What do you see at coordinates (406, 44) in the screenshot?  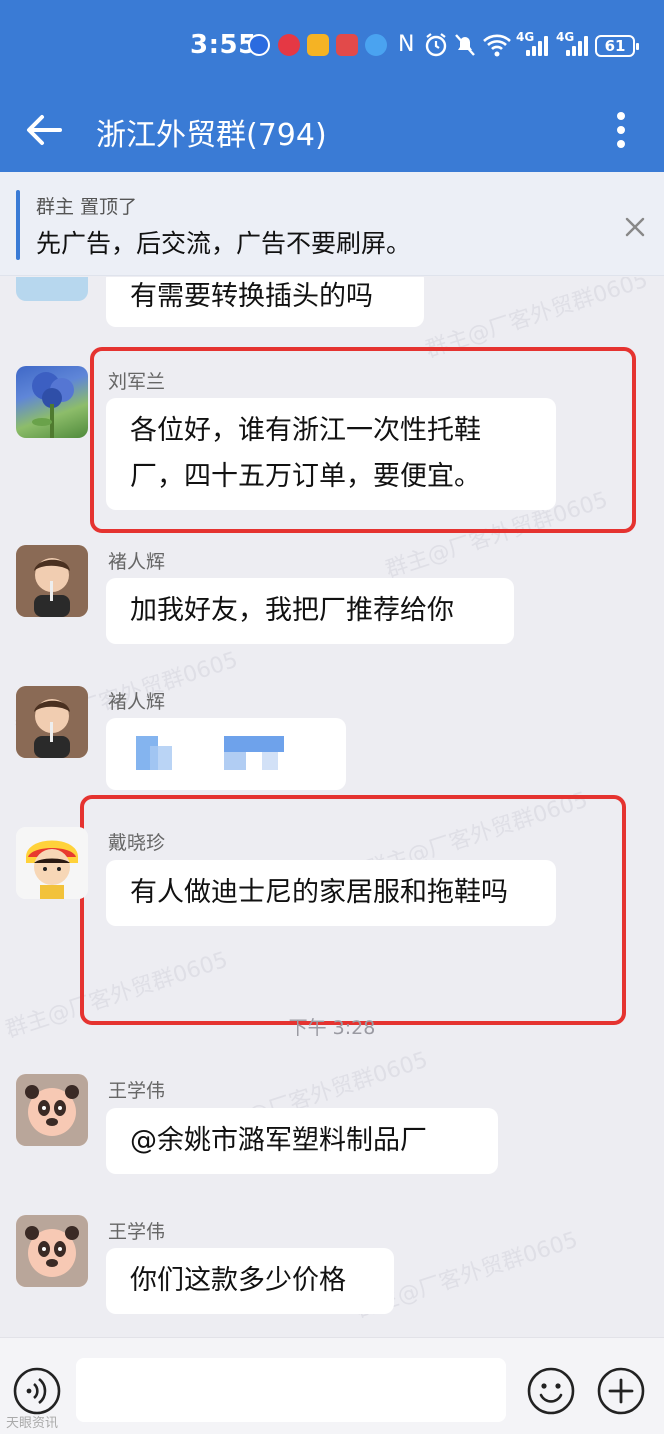 I see `nfc-icon: N` at bounding box center [406, 44].